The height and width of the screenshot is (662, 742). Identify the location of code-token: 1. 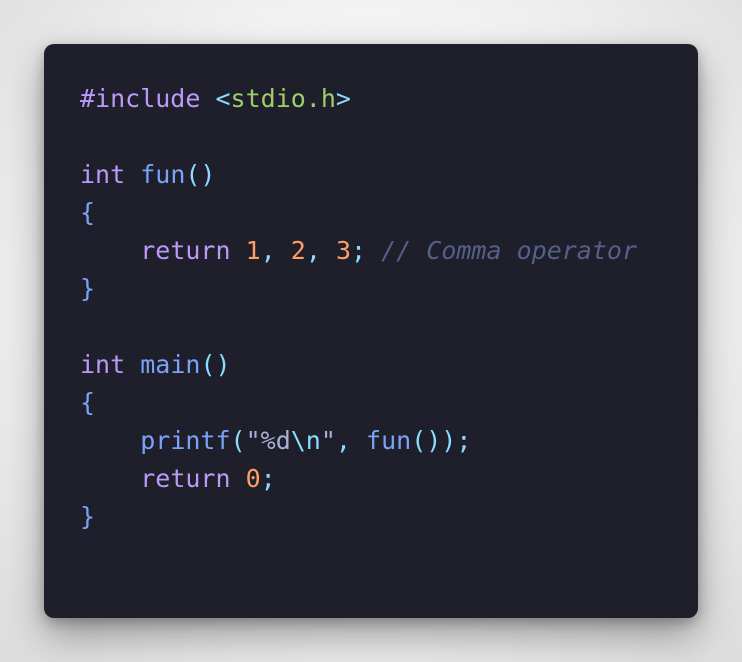
(253, 250).